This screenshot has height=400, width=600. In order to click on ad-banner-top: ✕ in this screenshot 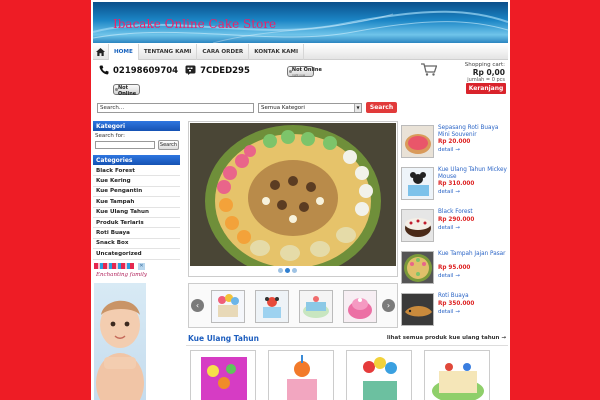, I will do `click(120, 266)`.